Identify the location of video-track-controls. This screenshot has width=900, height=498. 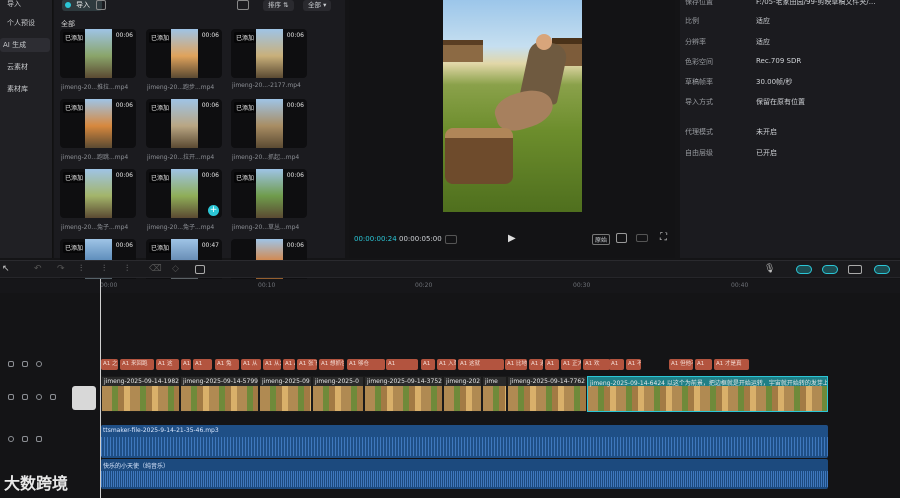
(38, 399).